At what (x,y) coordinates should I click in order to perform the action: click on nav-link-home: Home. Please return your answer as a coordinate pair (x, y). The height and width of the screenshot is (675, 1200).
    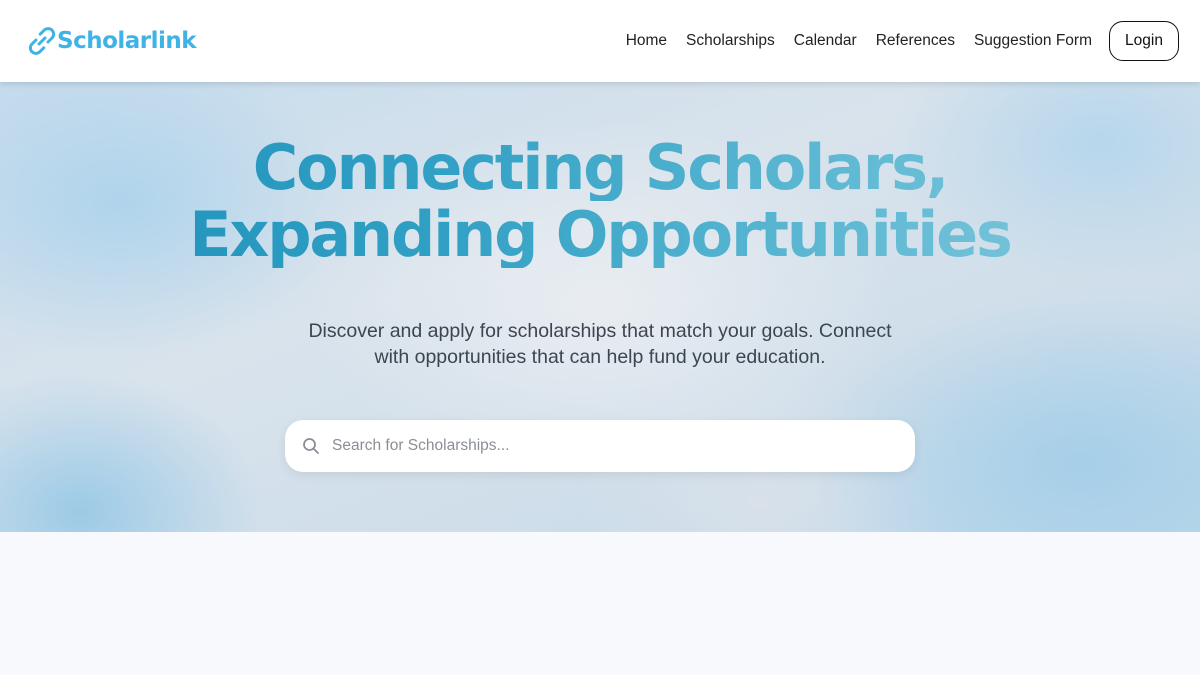
    Looking at the image, I should click on (646, 41).